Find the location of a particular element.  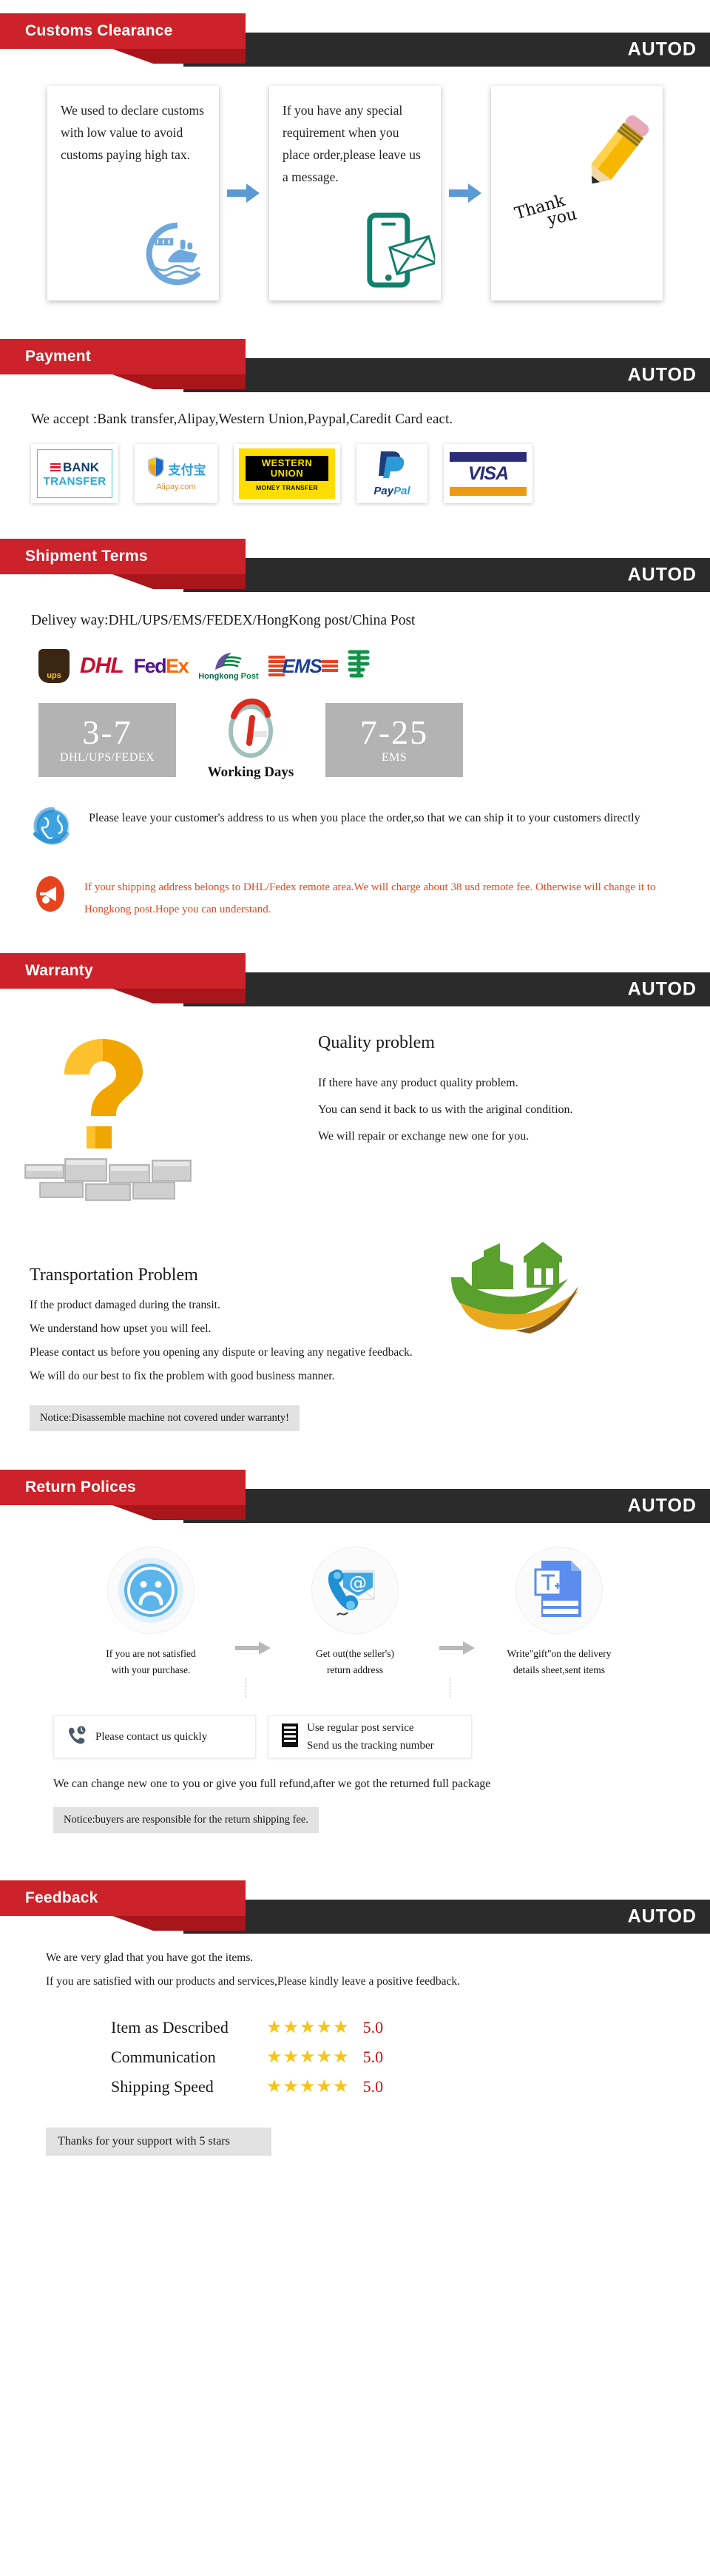

bars-icon is located at coordinates (55, 468).